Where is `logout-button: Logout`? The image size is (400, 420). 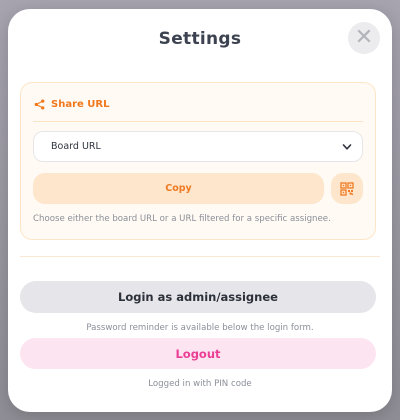
logout-button: Logout is located at coordinates (198, 353).